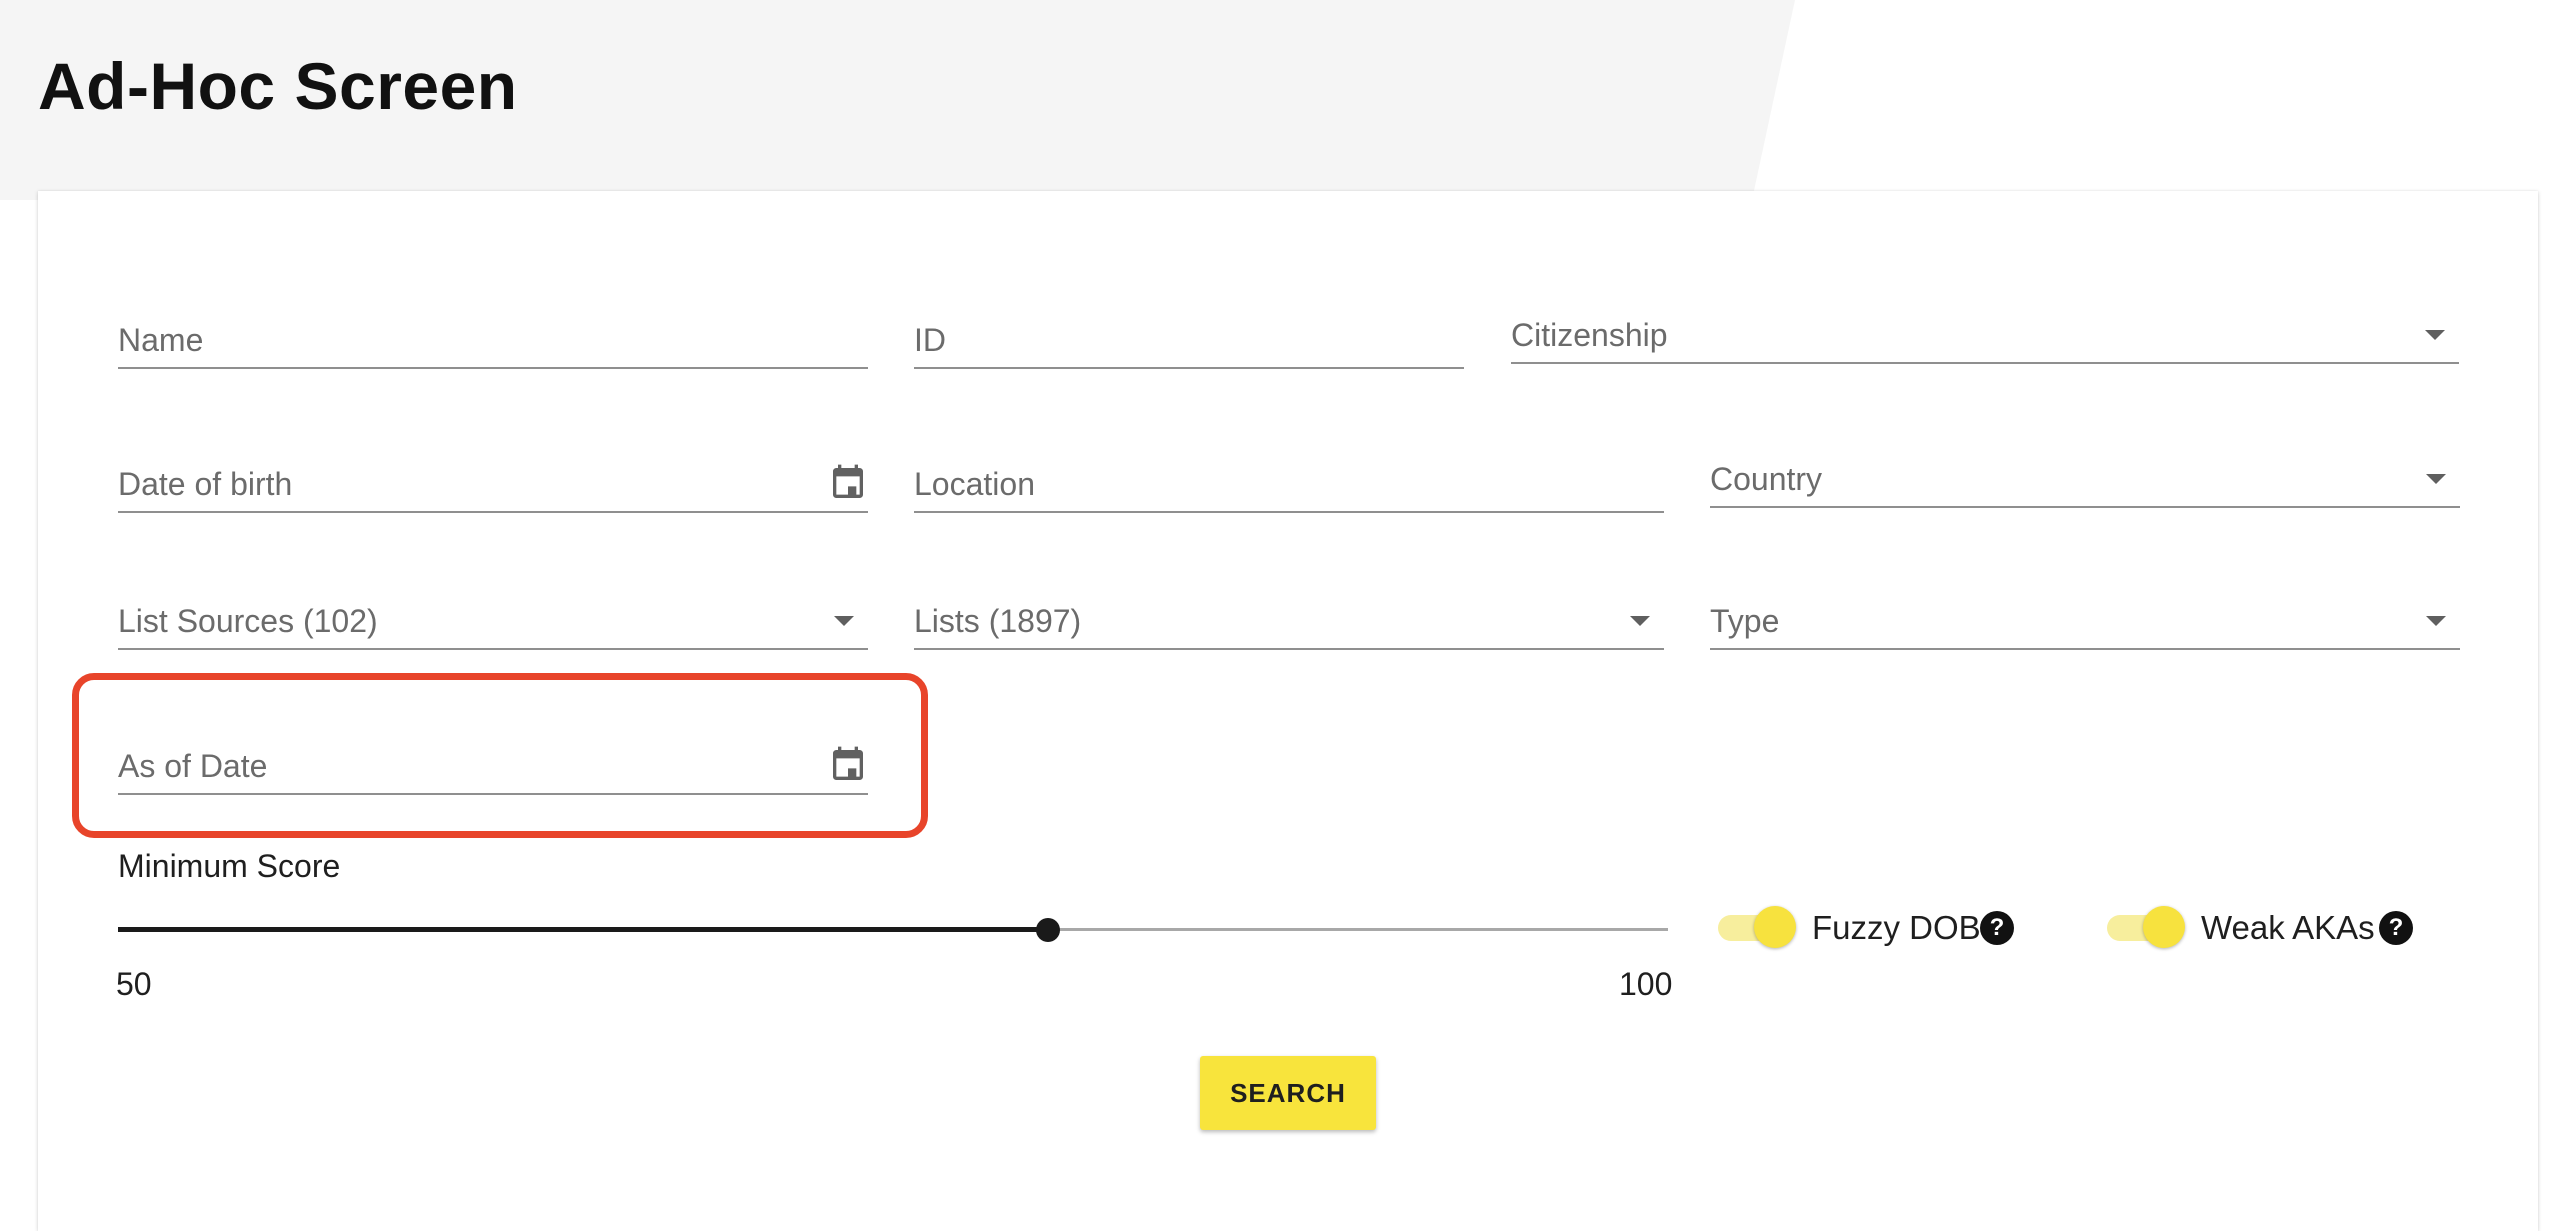 The height and width of the screenshot is (1231, 2570). What do you see at coordinates (248, 621) in the screenshot?
I see `list-sources-label: List Sources (102)` at bounding box center [248, 621].